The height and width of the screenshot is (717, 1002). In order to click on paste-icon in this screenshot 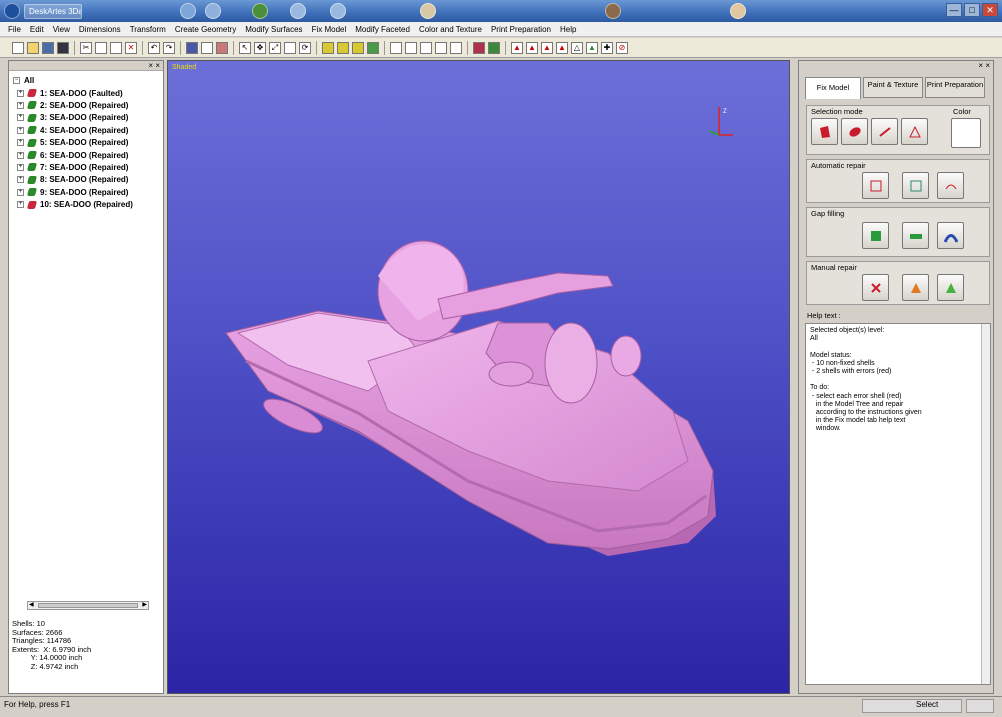, I will do `click(116, 47)`.